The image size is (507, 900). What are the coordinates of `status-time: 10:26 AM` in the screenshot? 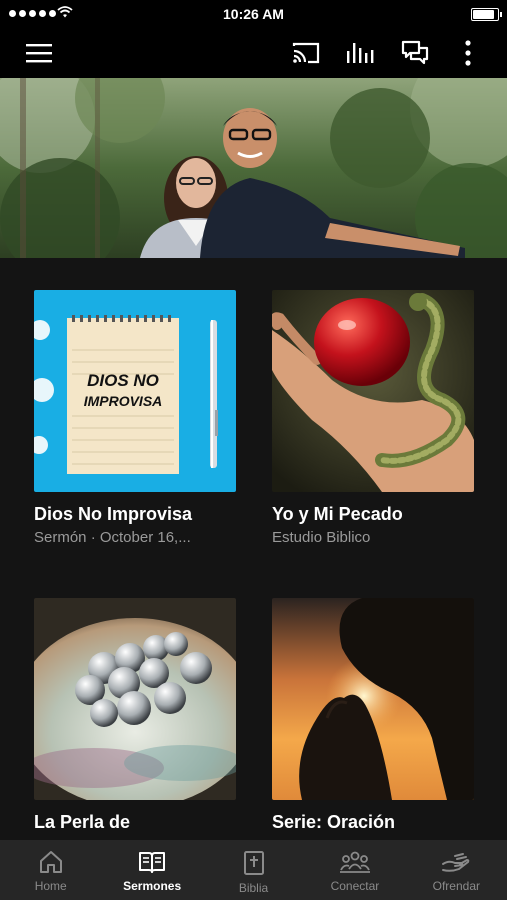 It's located at (253, 14).